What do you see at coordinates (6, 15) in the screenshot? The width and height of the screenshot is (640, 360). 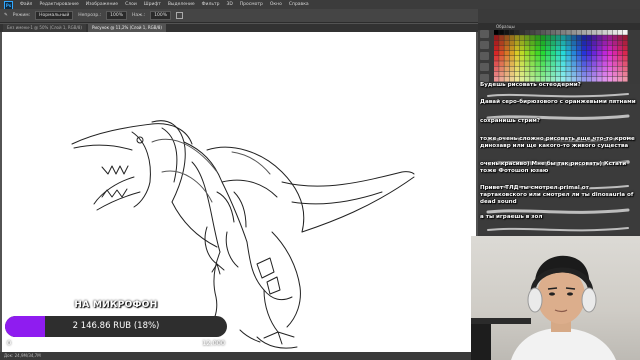 I see `brush-tool-icon: ✎` at bounding box center [6, 15].